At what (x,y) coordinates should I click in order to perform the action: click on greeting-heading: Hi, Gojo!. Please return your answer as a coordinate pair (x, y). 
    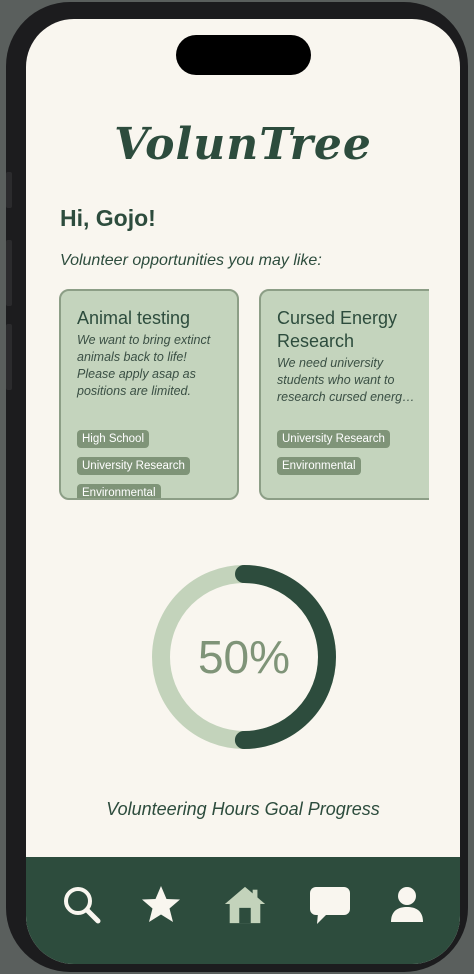
    Looking at the image, I should click on (108, 218).